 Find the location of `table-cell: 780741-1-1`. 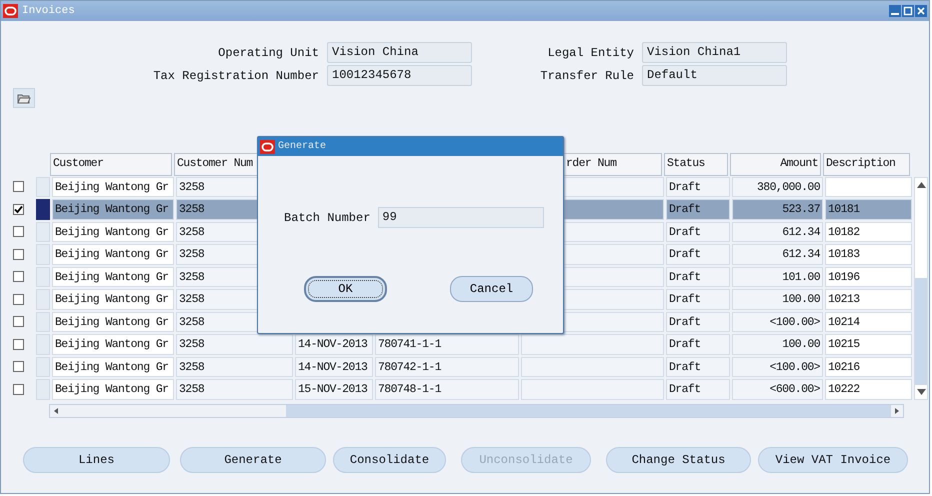

table-cell: 780741-1-1 is located at coordinates (447, 344).